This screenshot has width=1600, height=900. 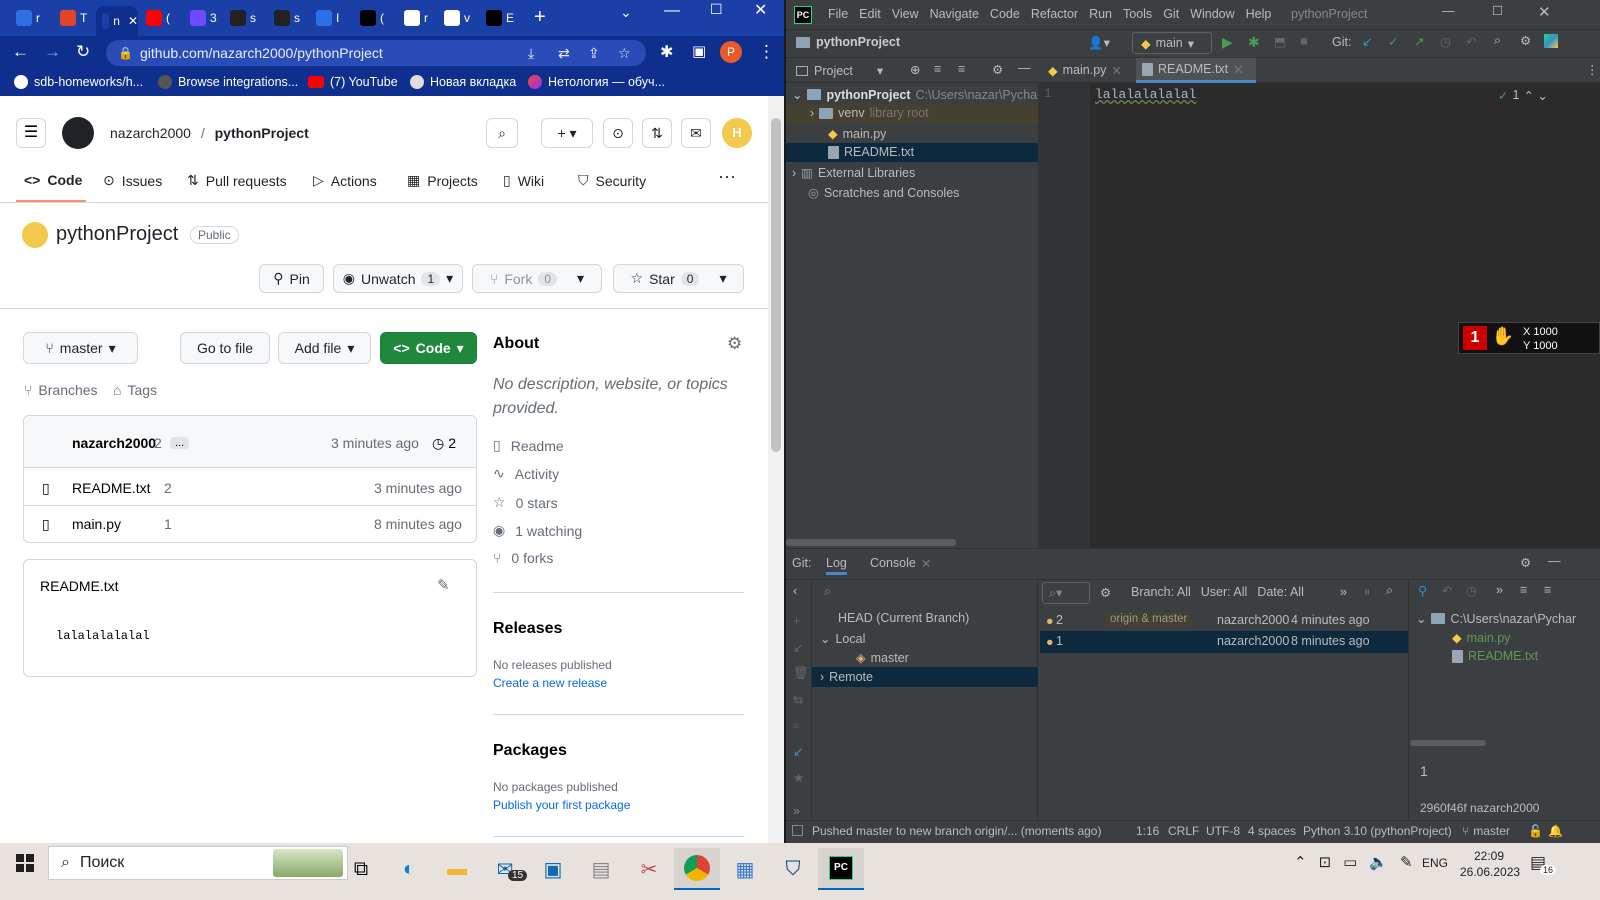 What do you see at coordinates (1535, 831) in the screenshot?
I see `lock-icon: 🔓` at bounding box center [1535, 831].